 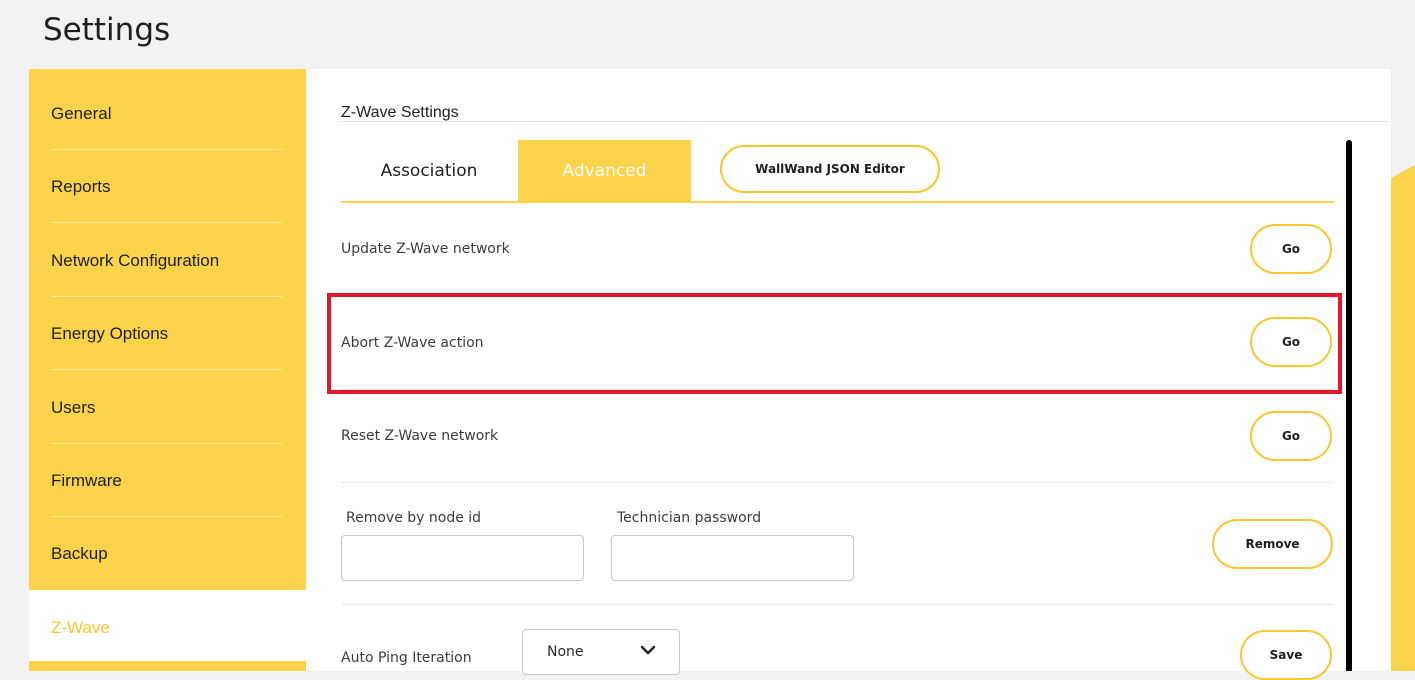 I want to click on sidebar-item-label: Z-Wave, so click(x=80, y=627).